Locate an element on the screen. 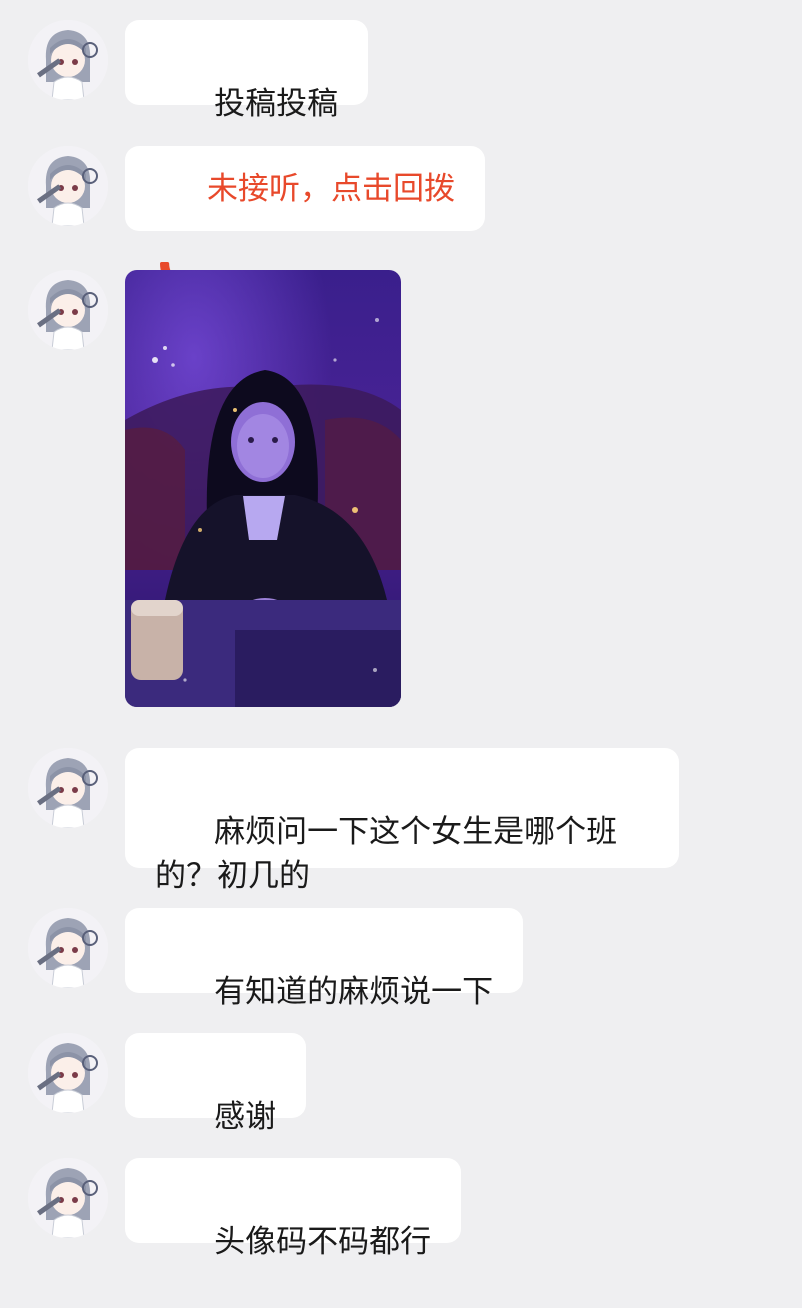 This screenshot has height=1308, width=802. chat-message: 投稿投稿 is located at coordinates (401, 71).